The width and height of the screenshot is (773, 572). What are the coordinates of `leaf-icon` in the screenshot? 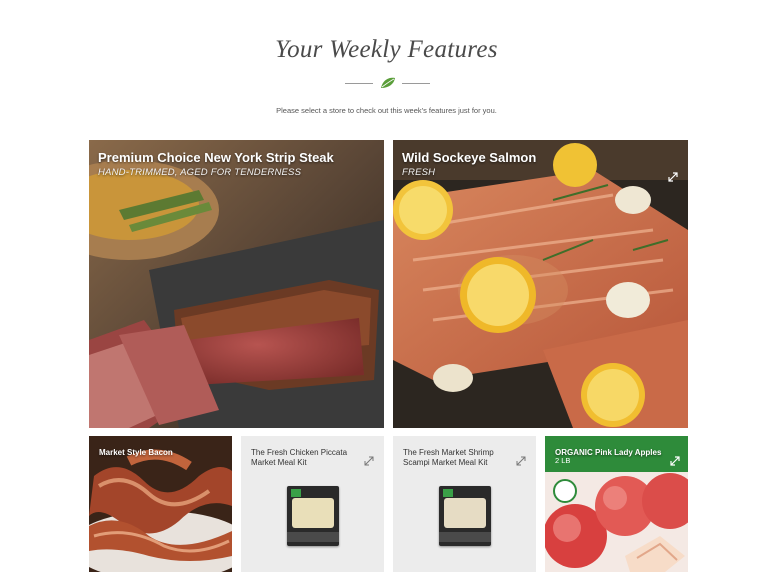 It's located at (388, 83).